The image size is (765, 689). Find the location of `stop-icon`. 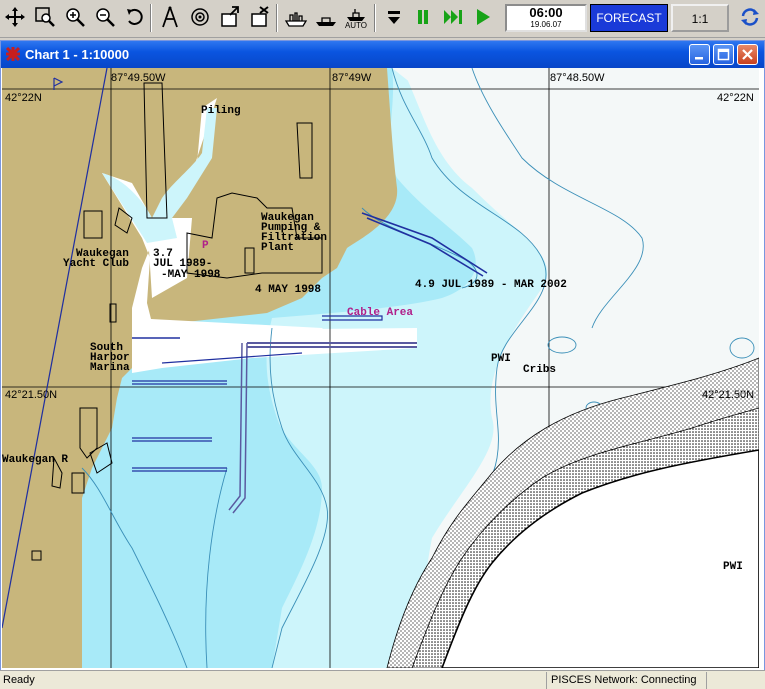

stop-icon is located at coordinates (394, 17).